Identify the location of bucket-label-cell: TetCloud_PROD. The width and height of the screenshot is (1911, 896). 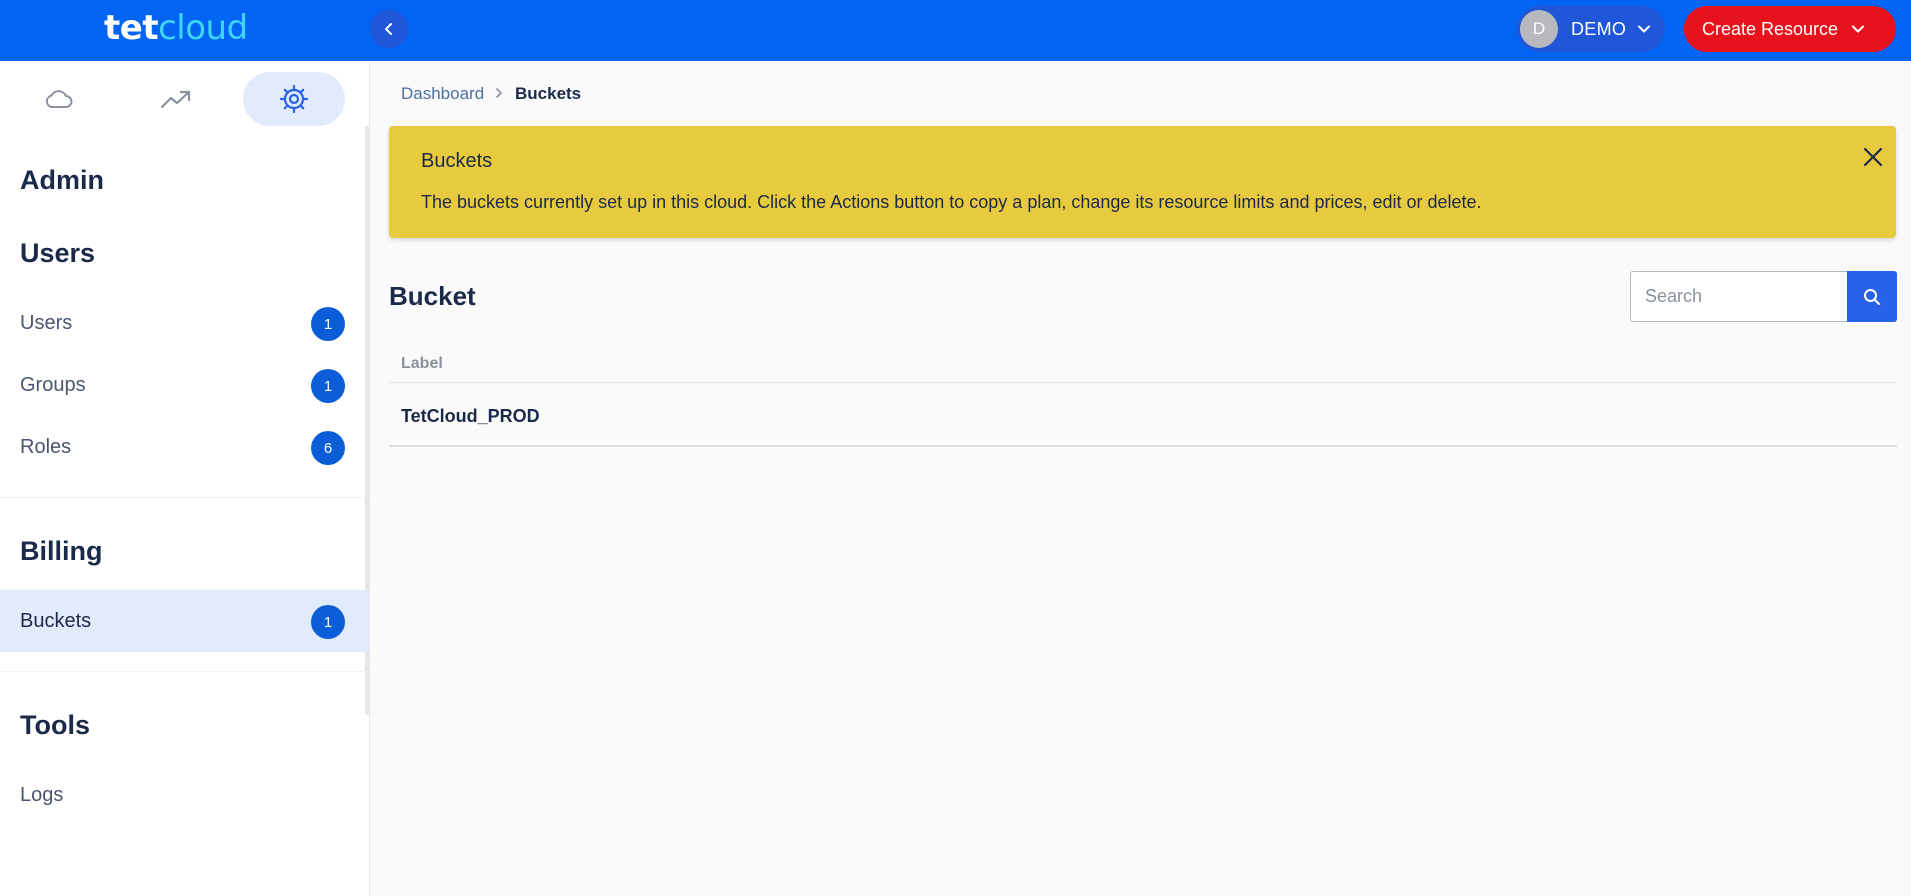
(470, 416).